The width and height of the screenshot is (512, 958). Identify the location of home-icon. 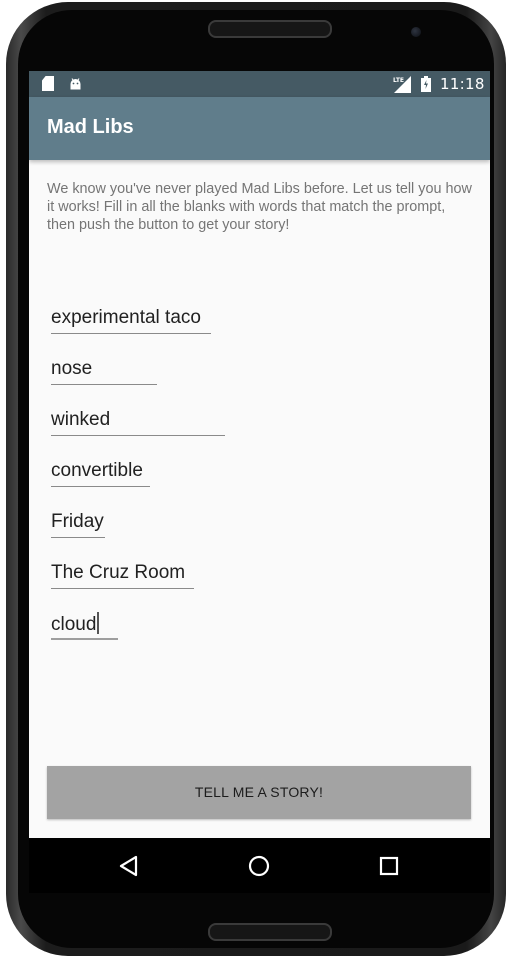
(259, 866).